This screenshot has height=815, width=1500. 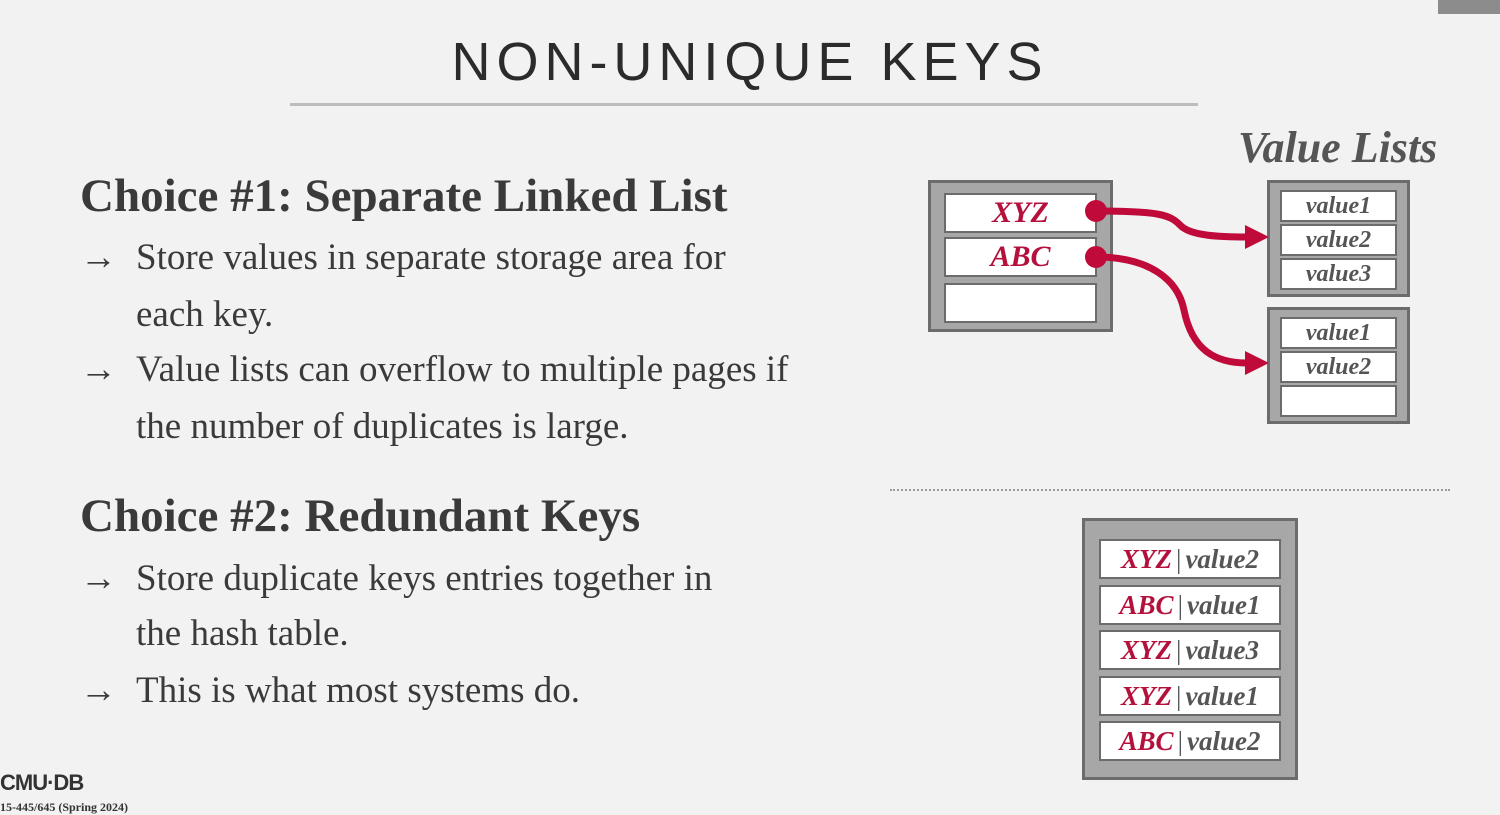 I want to click on entry-value: value3, so click(x=1222, y=650).